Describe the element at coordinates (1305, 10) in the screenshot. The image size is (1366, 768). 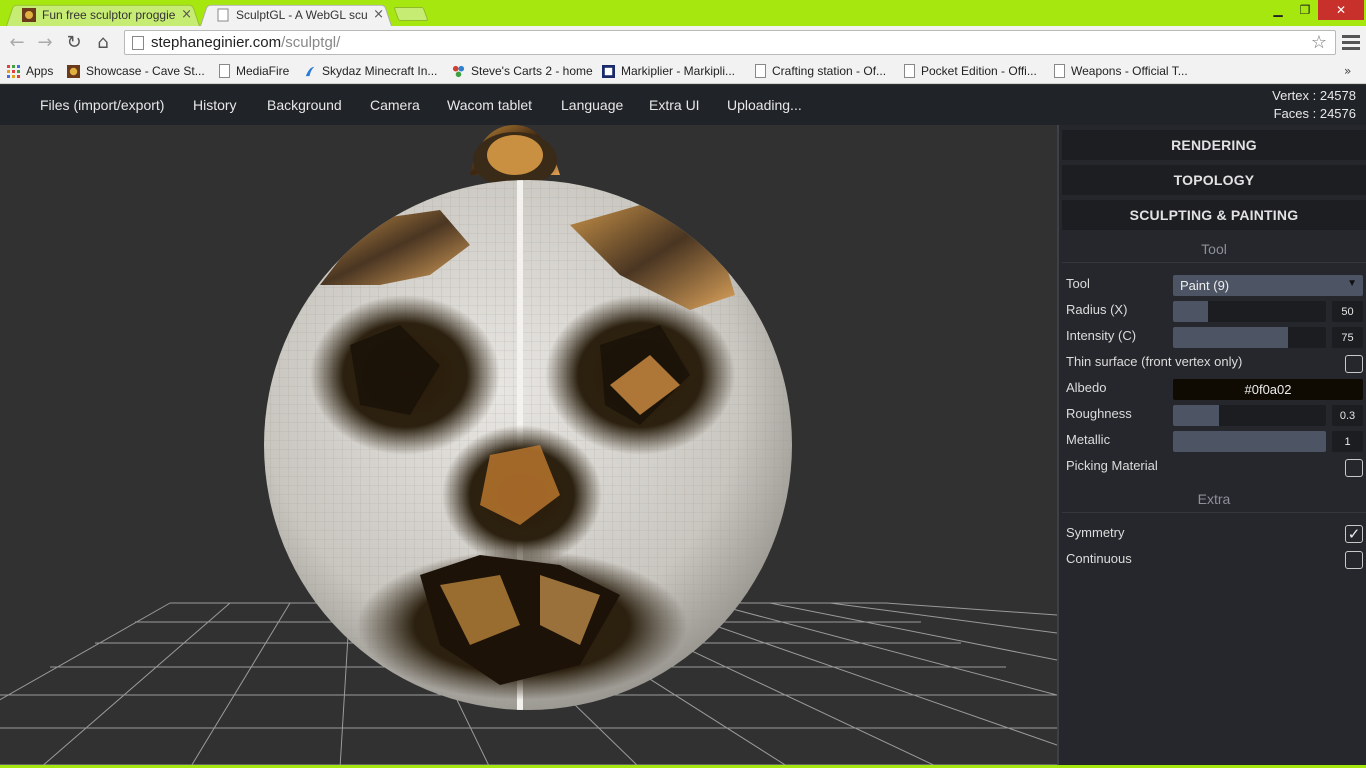
I see `maximize-button: ❐` at that location.